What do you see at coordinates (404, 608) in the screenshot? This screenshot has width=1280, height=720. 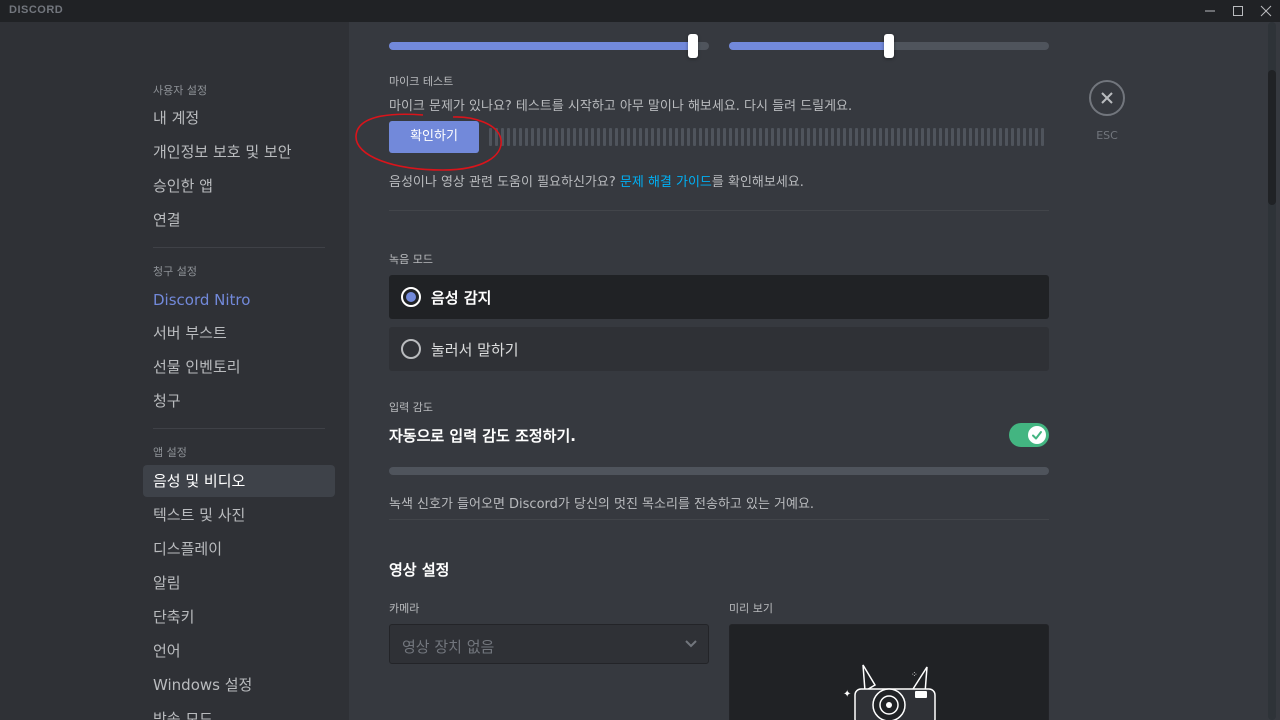 I see `camera-label: 카메라` at bounding box center [404, 608].